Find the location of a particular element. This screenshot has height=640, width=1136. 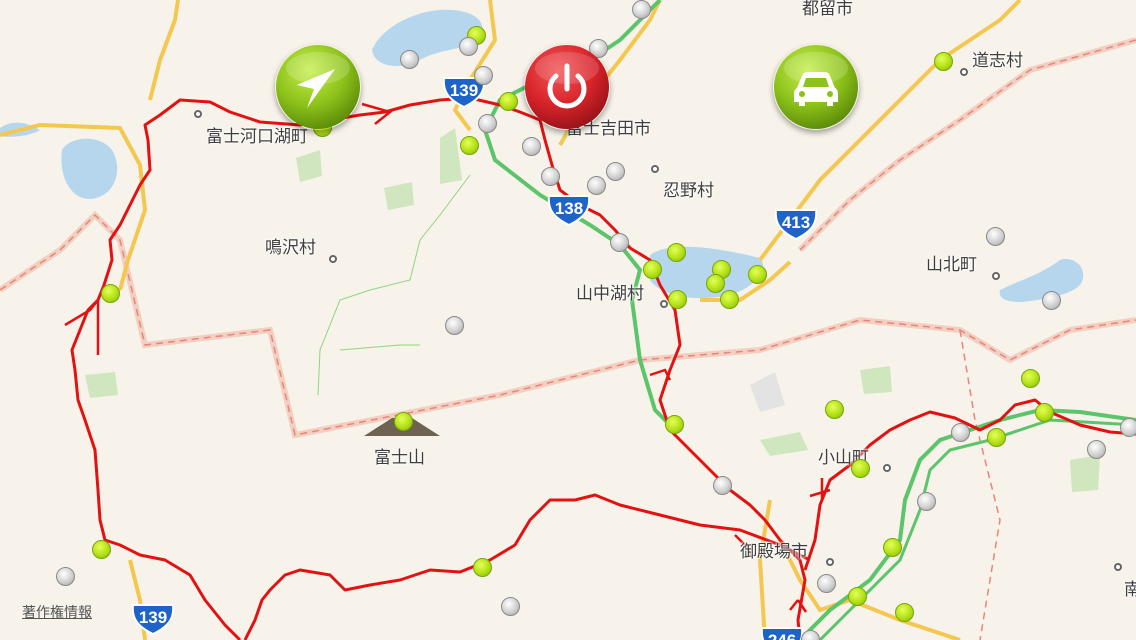

place-label-tsuru: 都留市 is located at coordinates (827, 9).